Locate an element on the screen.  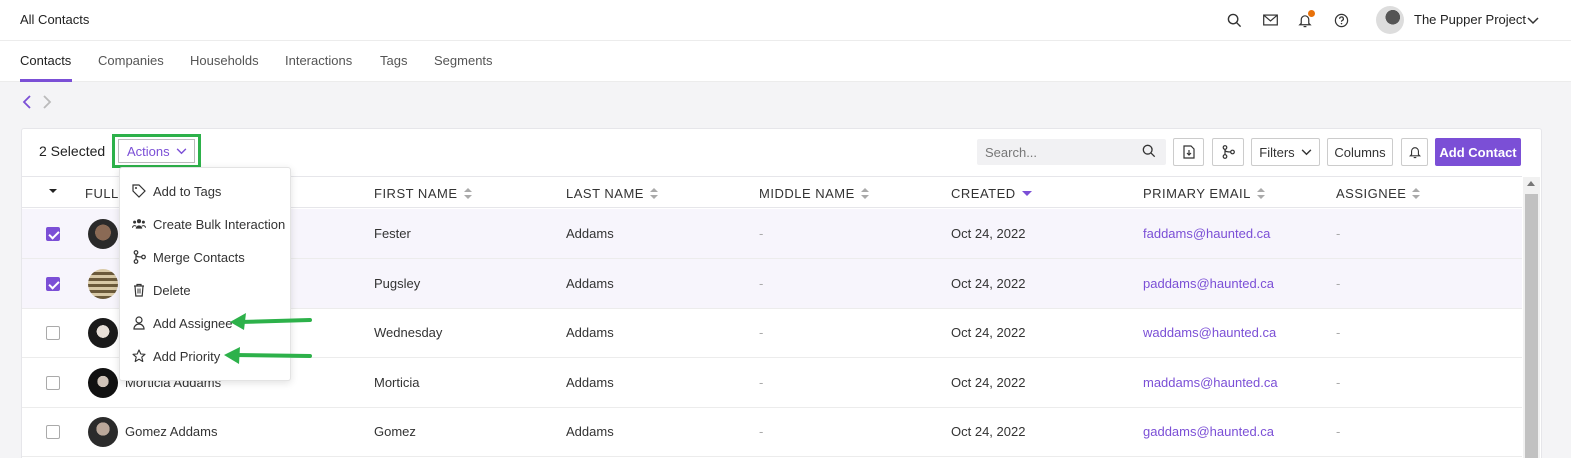
notification-dot is located at coordinates (1311, 13).